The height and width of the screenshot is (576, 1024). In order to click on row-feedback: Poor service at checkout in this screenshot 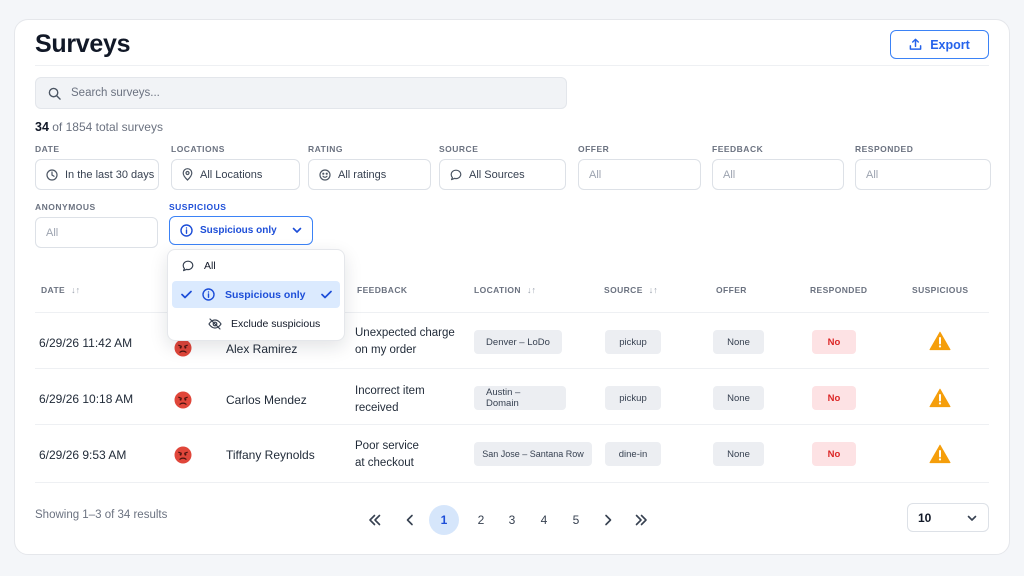, I will do `click(387, 455)`.